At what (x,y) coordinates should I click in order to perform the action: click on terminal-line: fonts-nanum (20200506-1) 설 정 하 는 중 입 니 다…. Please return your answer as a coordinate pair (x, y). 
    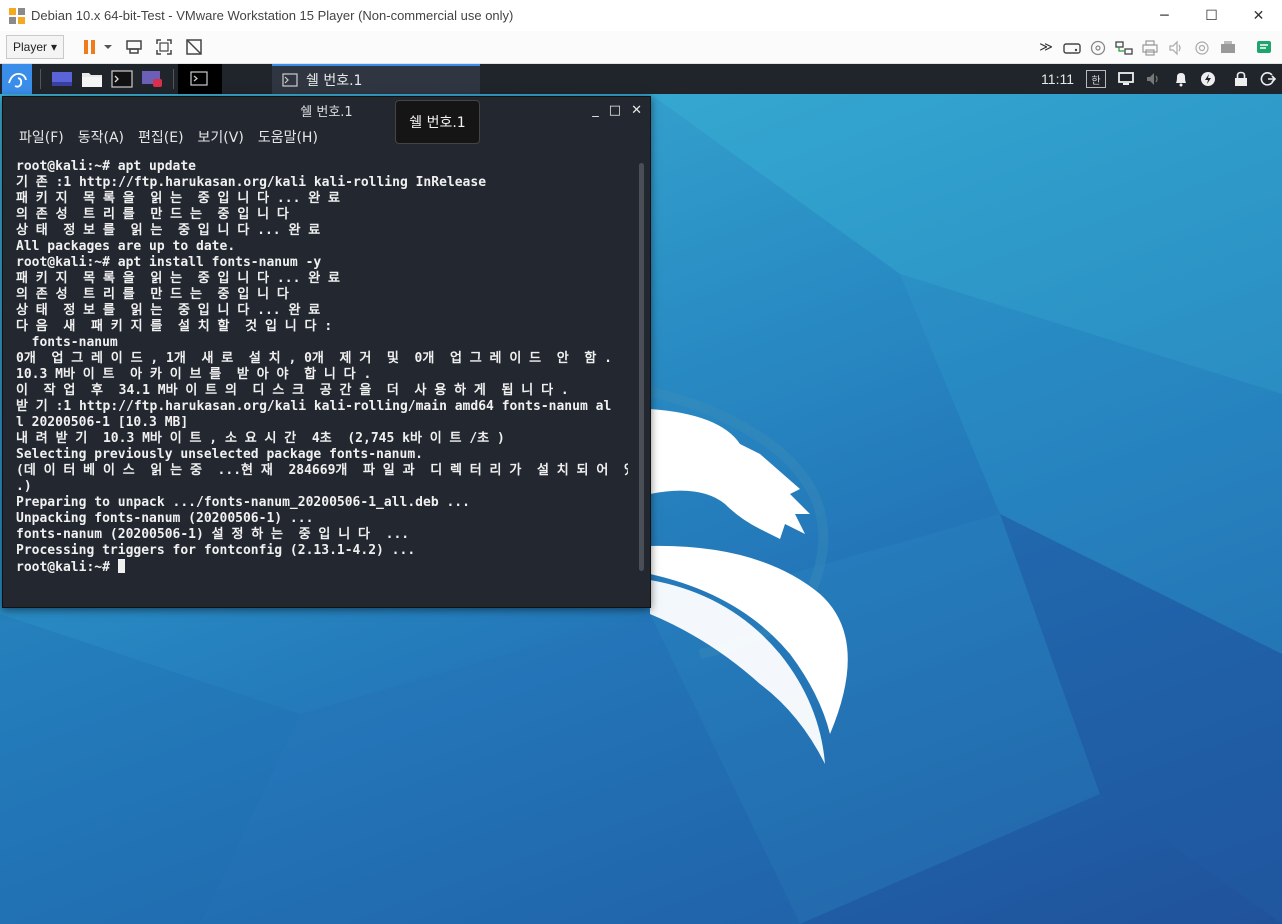
    Looking at the image, I should click on (213, 534).